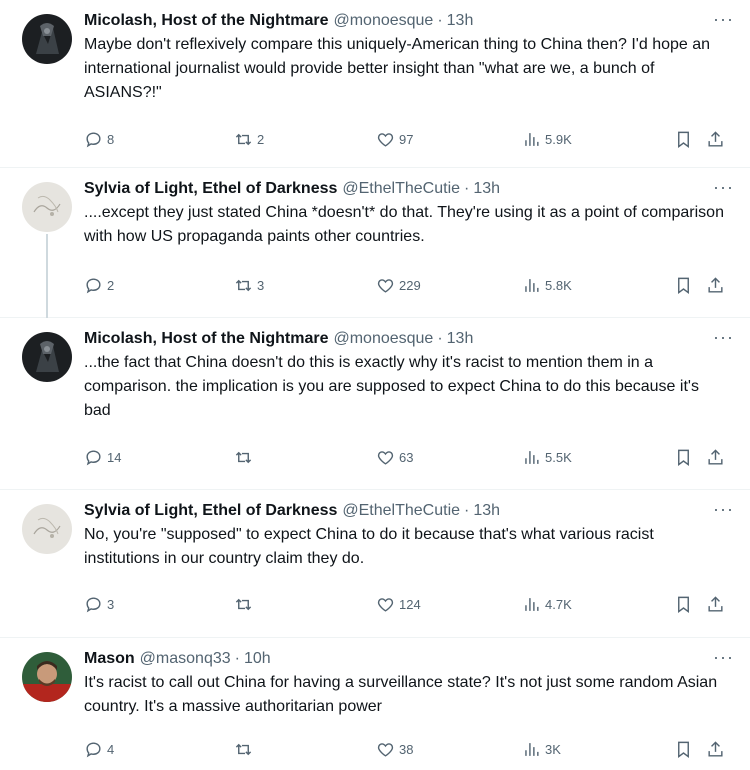 The height and width of the screenshot is (770, 750). I want to click on author-handle: @masonq33, so click(185, 658).